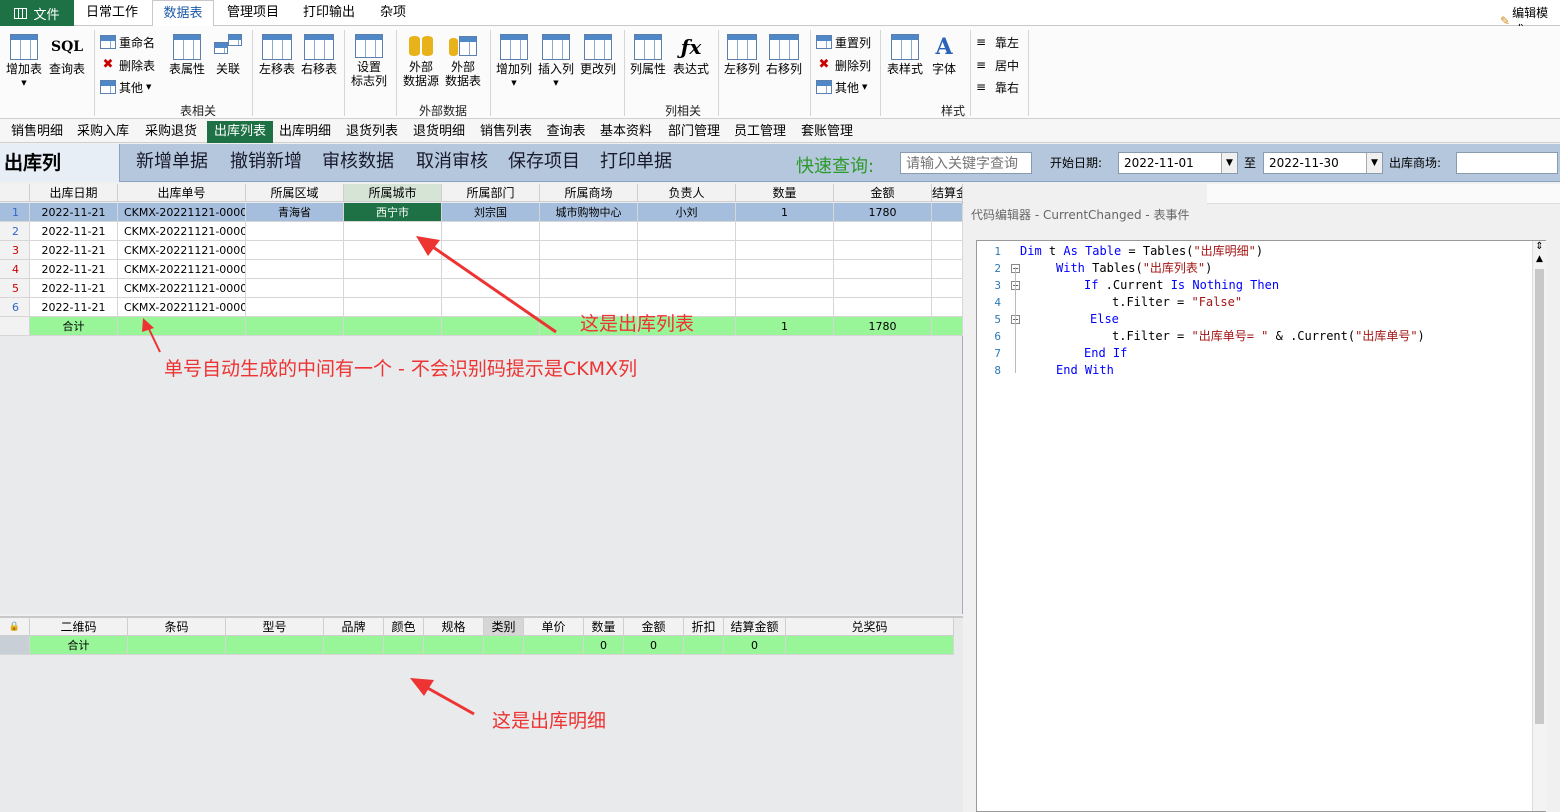  I want to click on arrow-head-detail, so click(422, 687).